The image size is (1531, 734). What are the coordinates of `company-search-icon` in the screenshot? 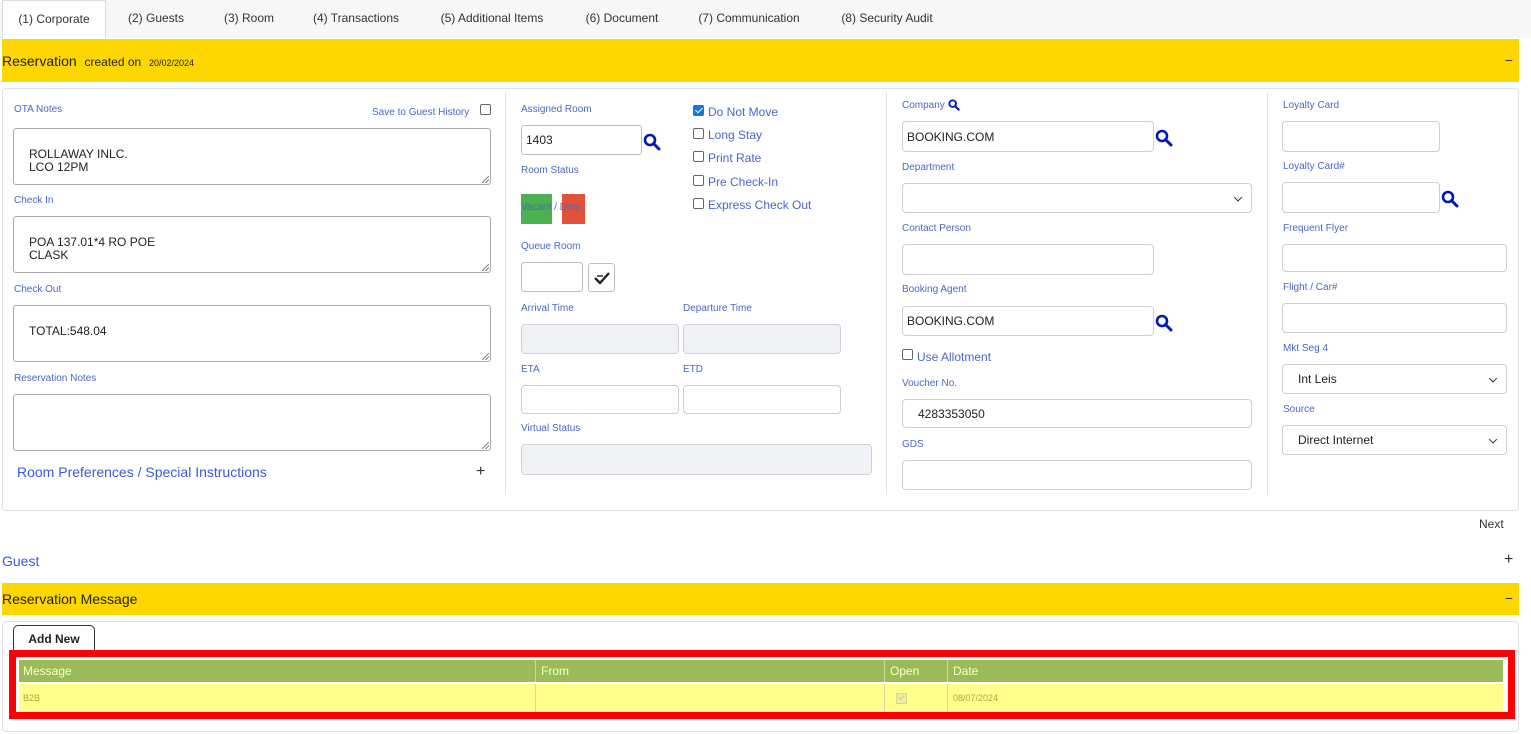 It's located at (954, 105).